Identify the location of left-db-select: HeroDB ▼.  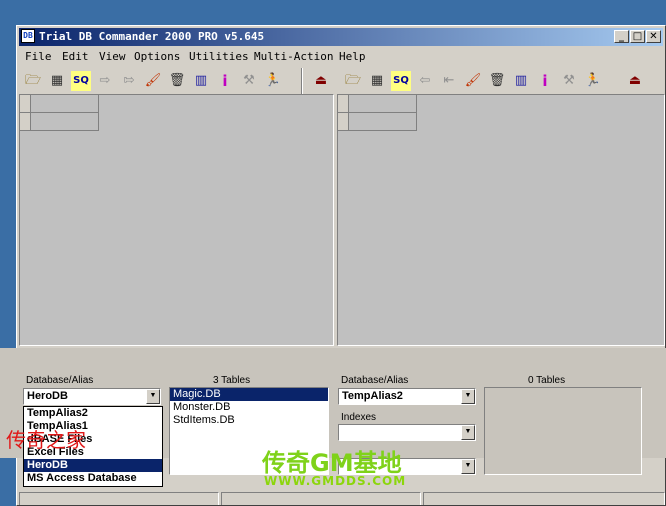
(92, 396).